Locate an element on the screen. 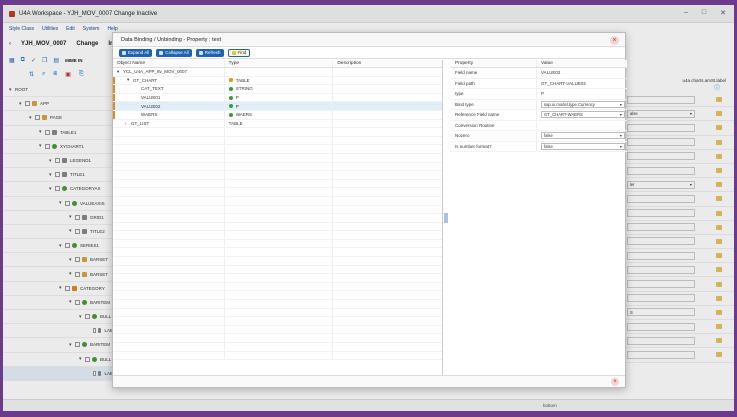  select-value: false is located at coordinates (548, 136).